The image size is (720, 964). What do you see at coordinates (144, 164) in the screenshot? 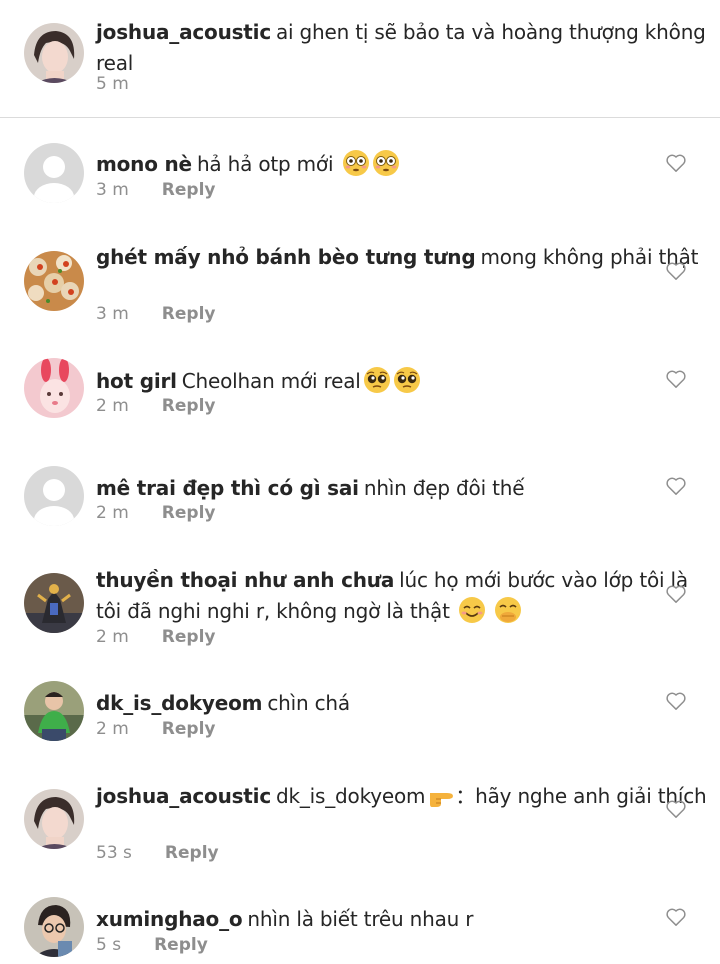
I see `comment-username: mono nè` at bounding box center [144, 164].